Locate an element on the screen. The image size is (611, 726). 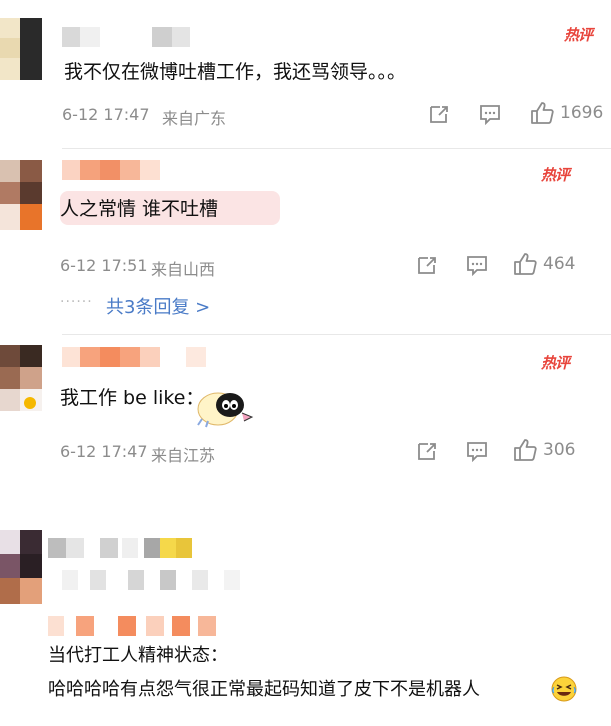
like-count: 464 is located at coordinates (559, 264).